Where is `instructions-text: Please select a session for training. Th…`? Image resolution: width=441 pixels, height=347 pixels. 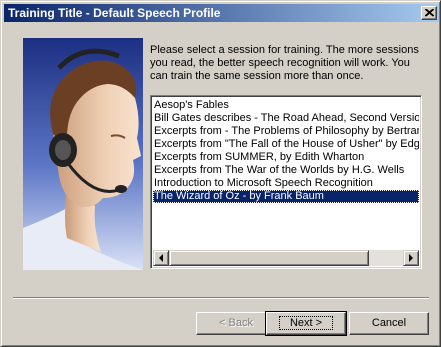 instructions-text: Please select a session for training. Th… is located at coordinates (284, 63).